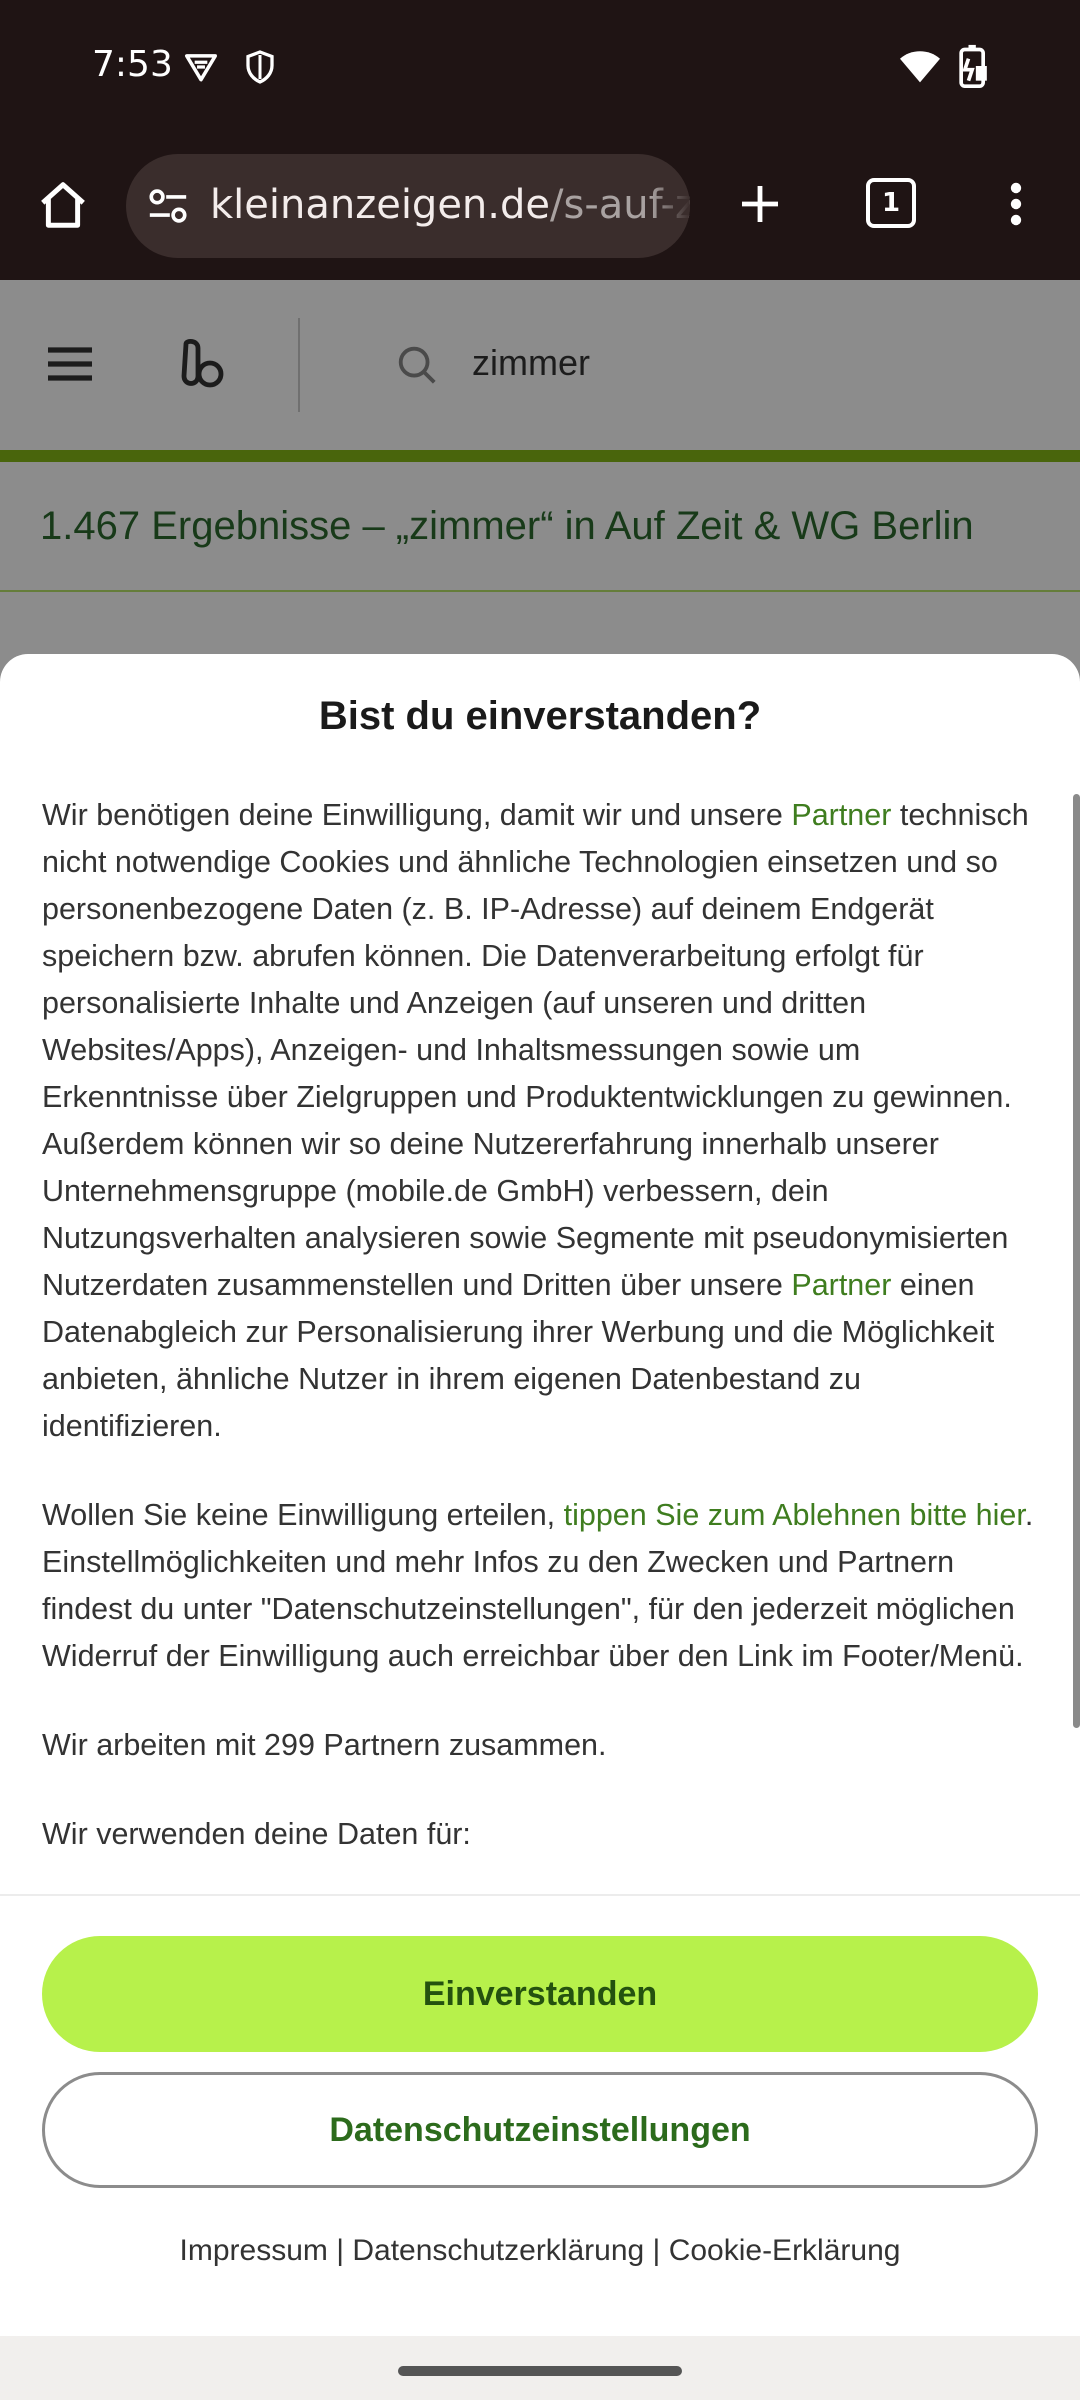 This screenshot has height=2400, width=1080. Describe the element at coordinates (540, 2130) in the screenshot. I see `privacy-settings-button: Datenschutzeinstellungen` at that location.